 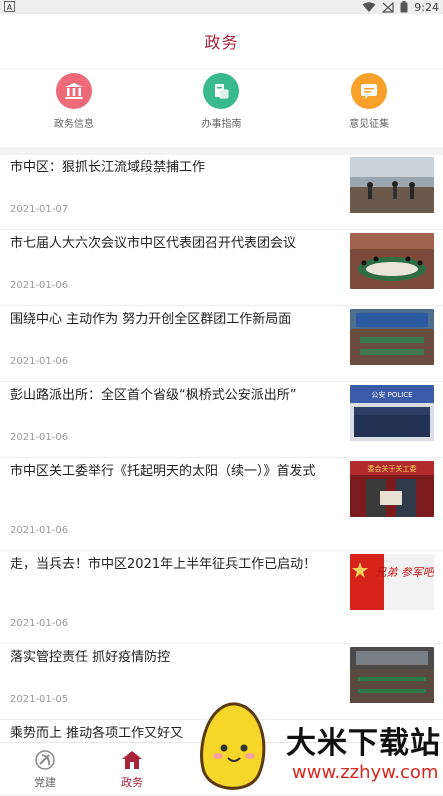 What do you see at coordinates (221, 192) in the screenshot?
I see `news-item: 市中区：狠抓长江流域段禁捕工作 2021-01-07` at bounding box center [221, 192].